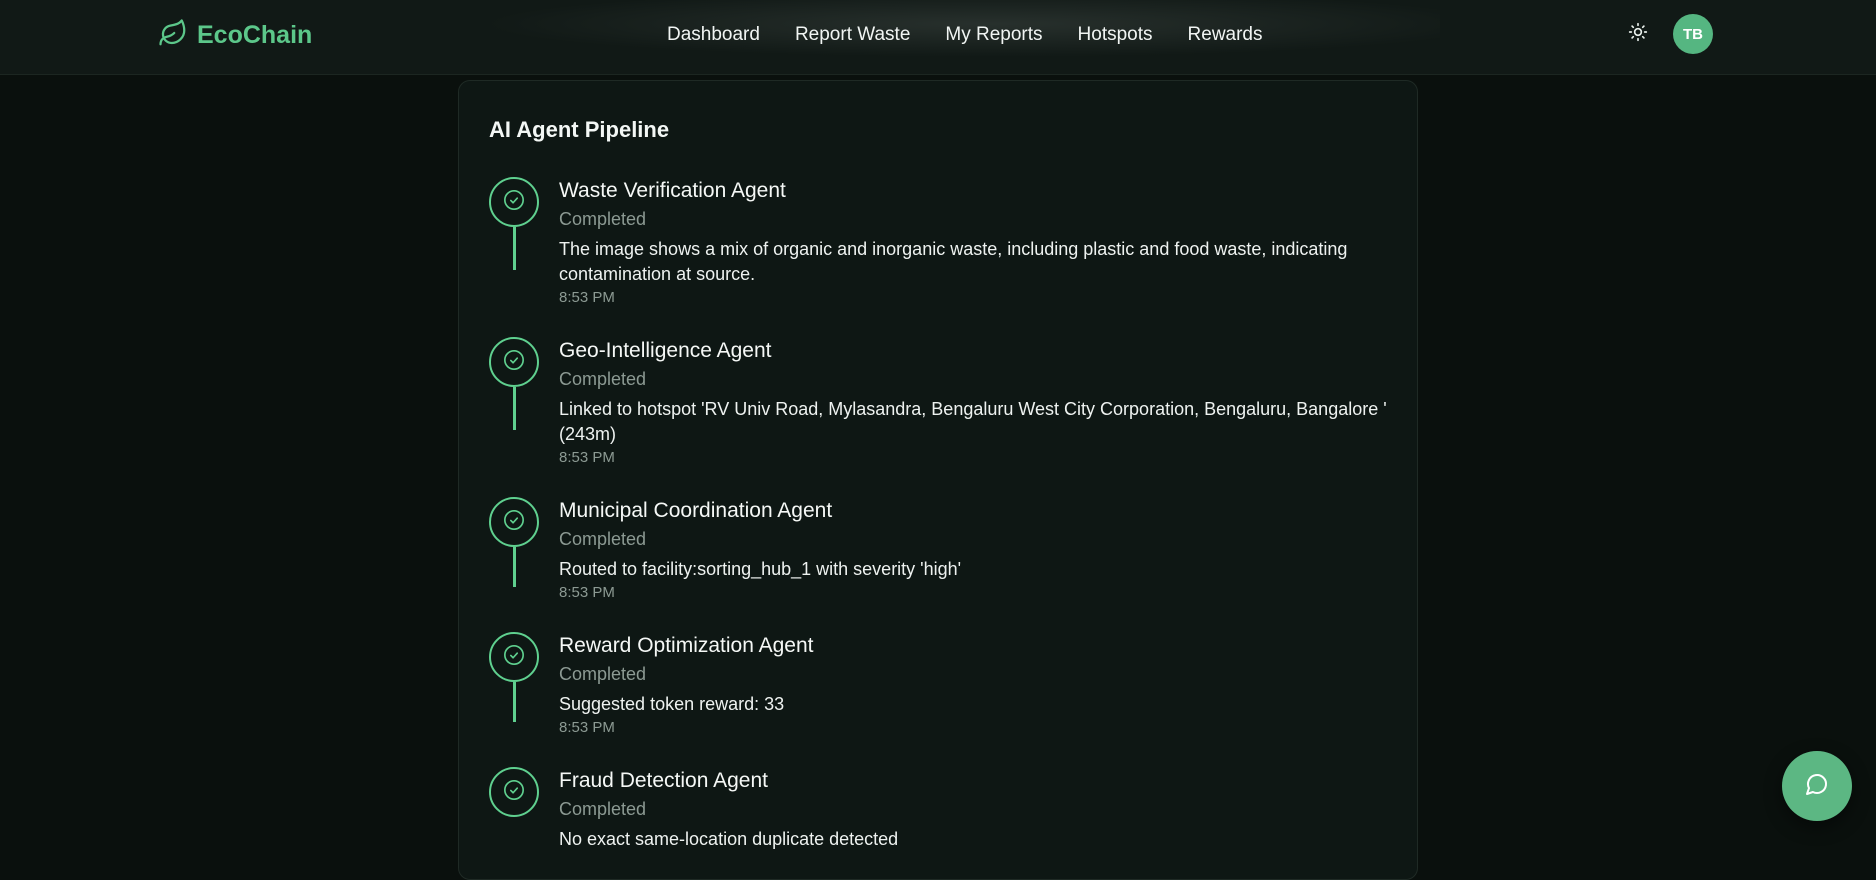  Describe the element at coordinates (686, 645) in the screenshot. I see `step-name: Reward Optimization Agent` at that location.